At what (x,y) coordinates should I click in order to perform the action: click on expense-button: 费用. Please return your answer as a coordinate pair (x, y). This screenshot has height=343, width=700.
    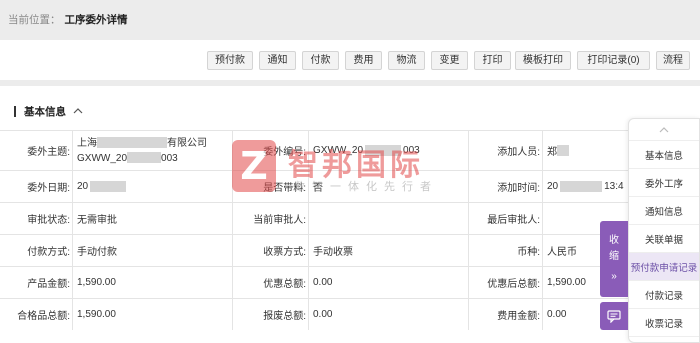
    Looking at the image, I should click on (363, 60).